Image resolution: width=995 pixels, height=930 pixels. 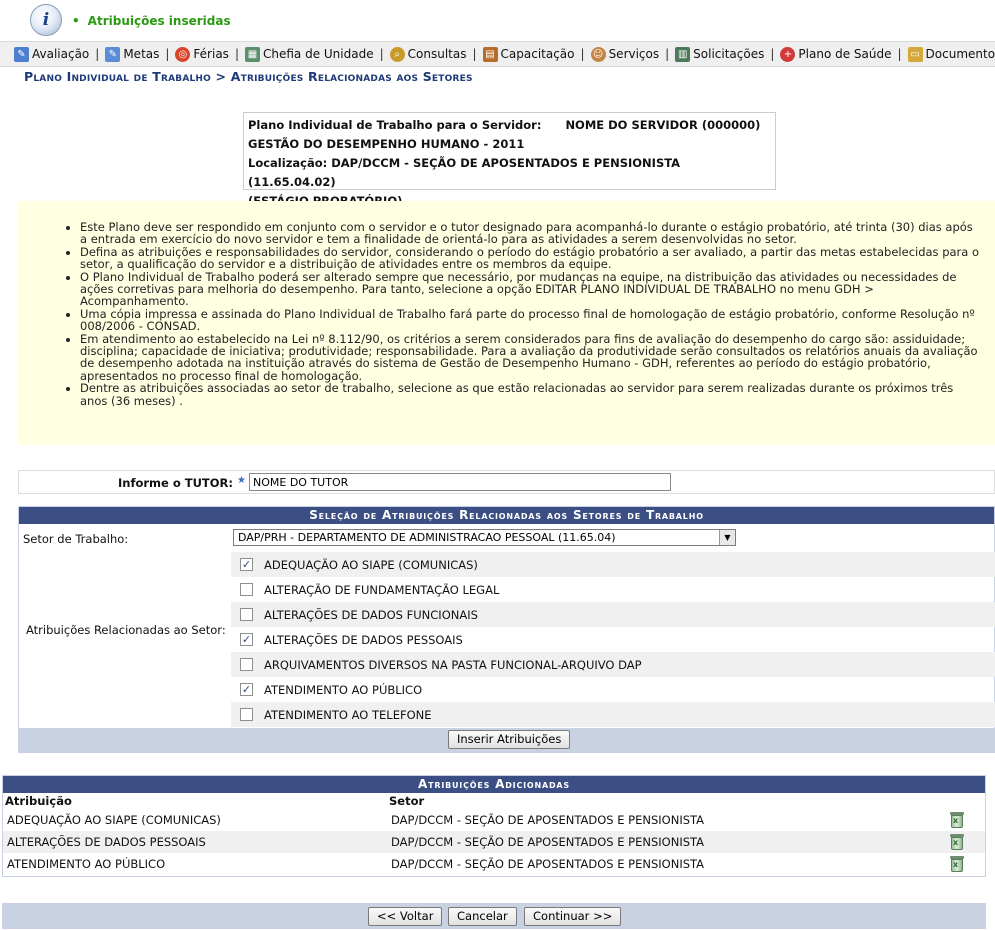 What do you see at coordinates (494, 801) in the screenshot?
I see `table-header: Atribuição Setor` at bounding box center [494, 801].